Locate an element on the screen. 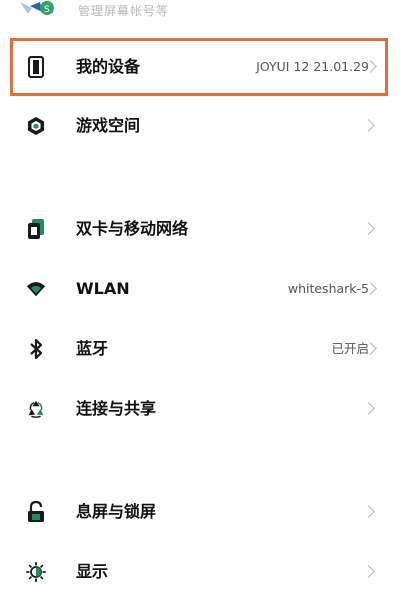  settings-row-value: whiteshark-5 is located at coordinates (328, 288).